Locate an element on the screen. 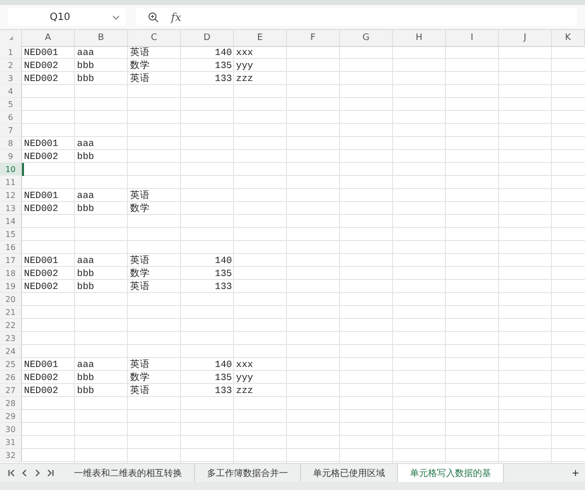 This screenshot has width=585, height=490. row-header: 24 is located at coordinates (11, 351).